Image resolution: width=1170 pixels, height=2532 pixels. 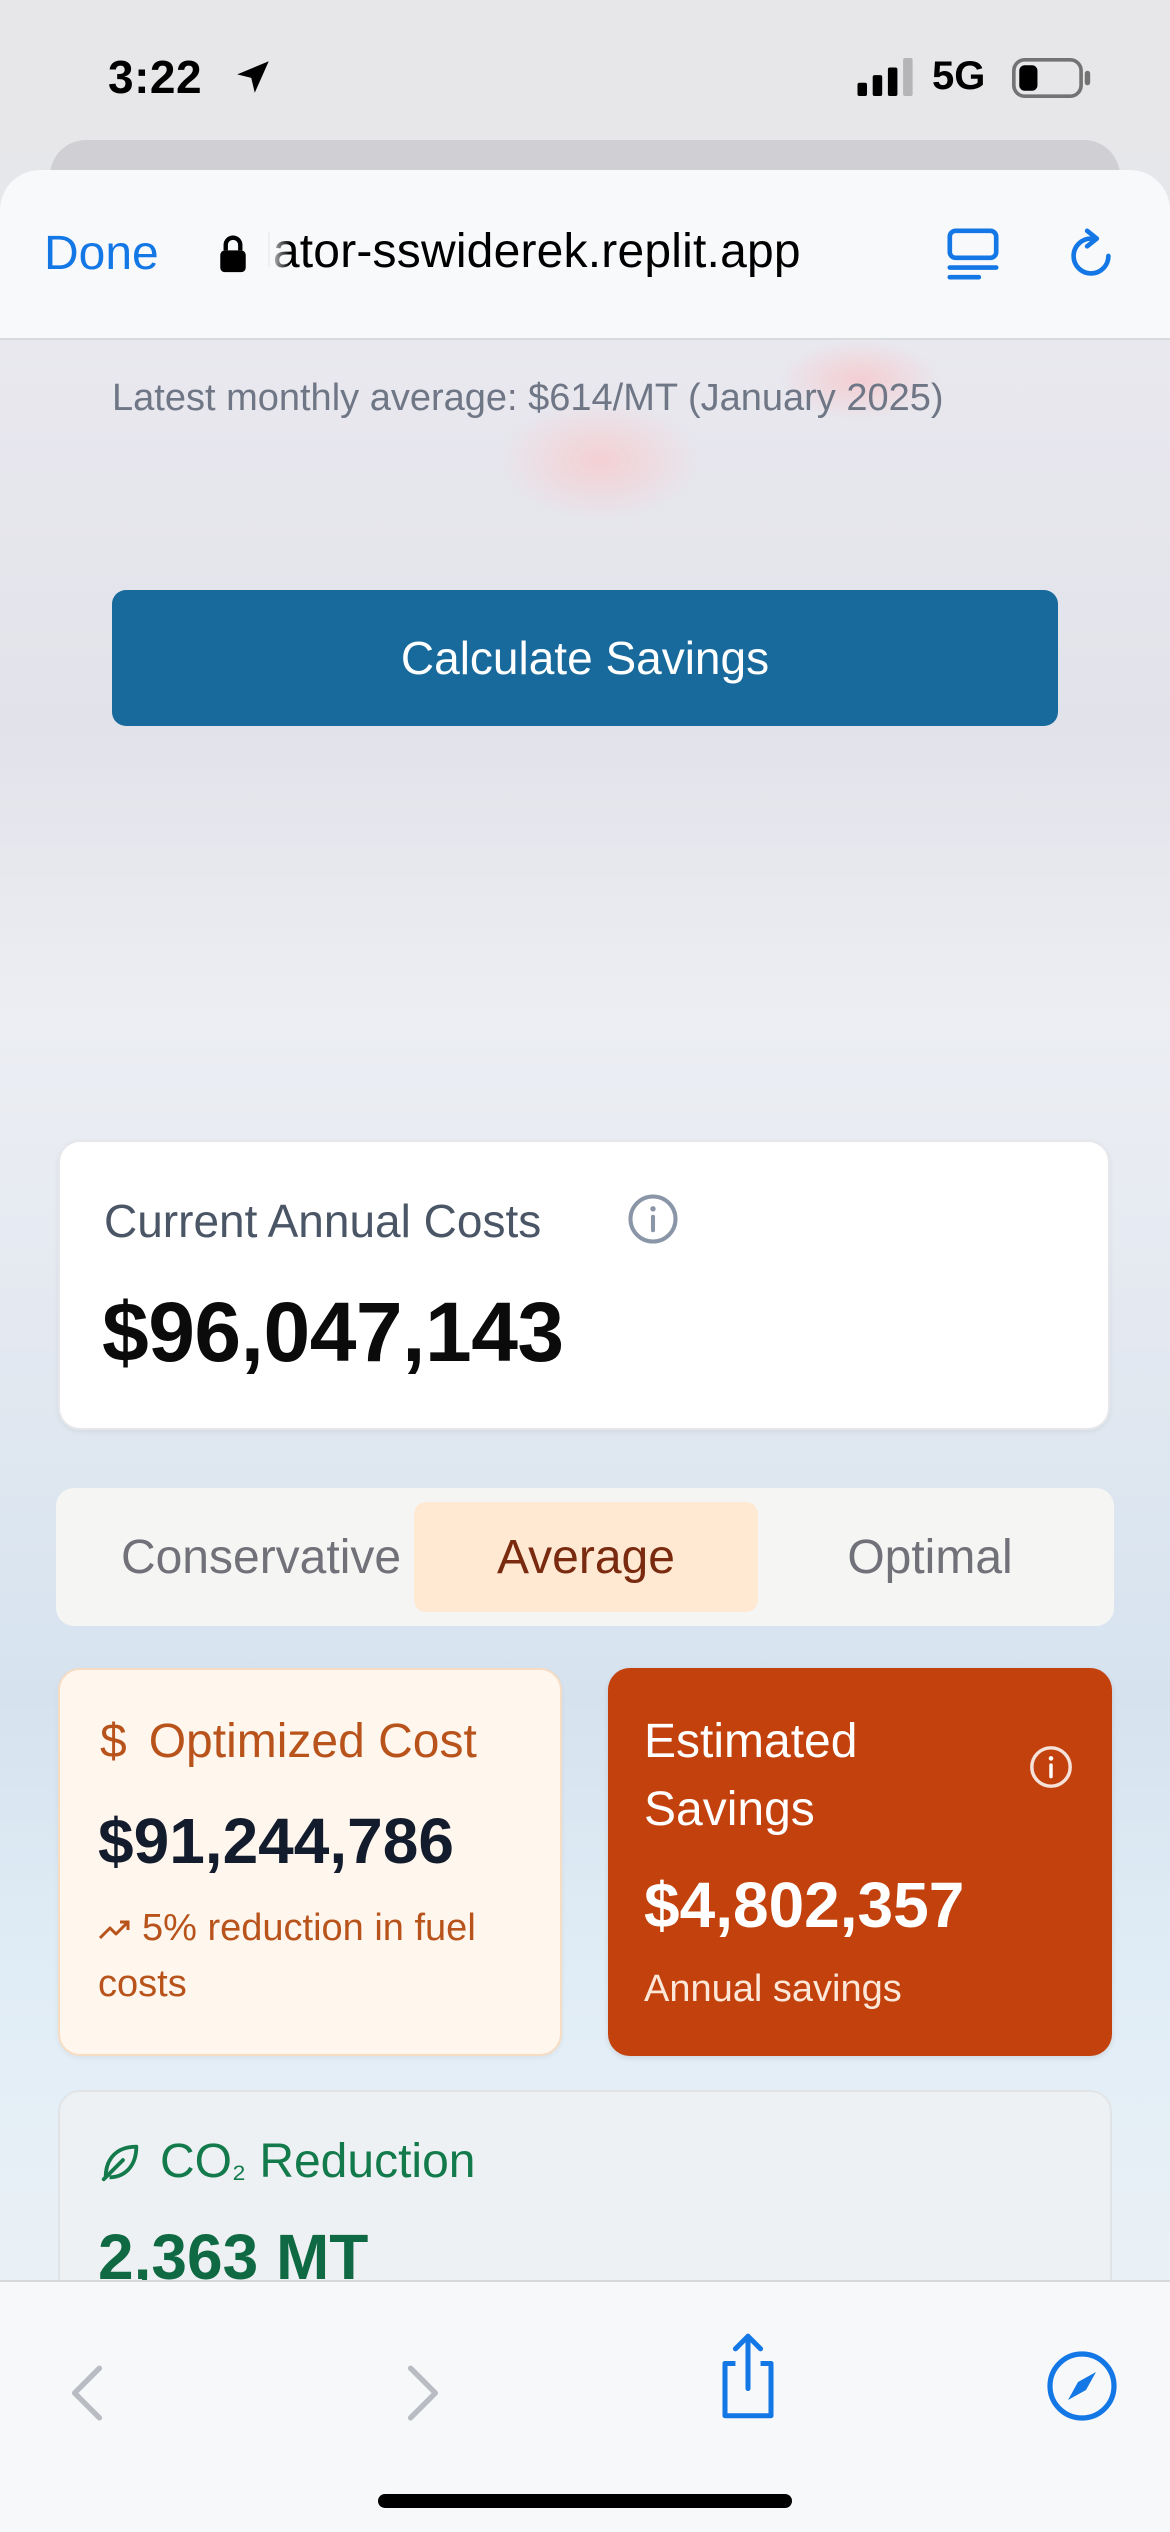 What do you see at coordinates (1082, 2386) in the screenshot?
I see `safari-compass-icon` at bounding box center [1082, 2386].